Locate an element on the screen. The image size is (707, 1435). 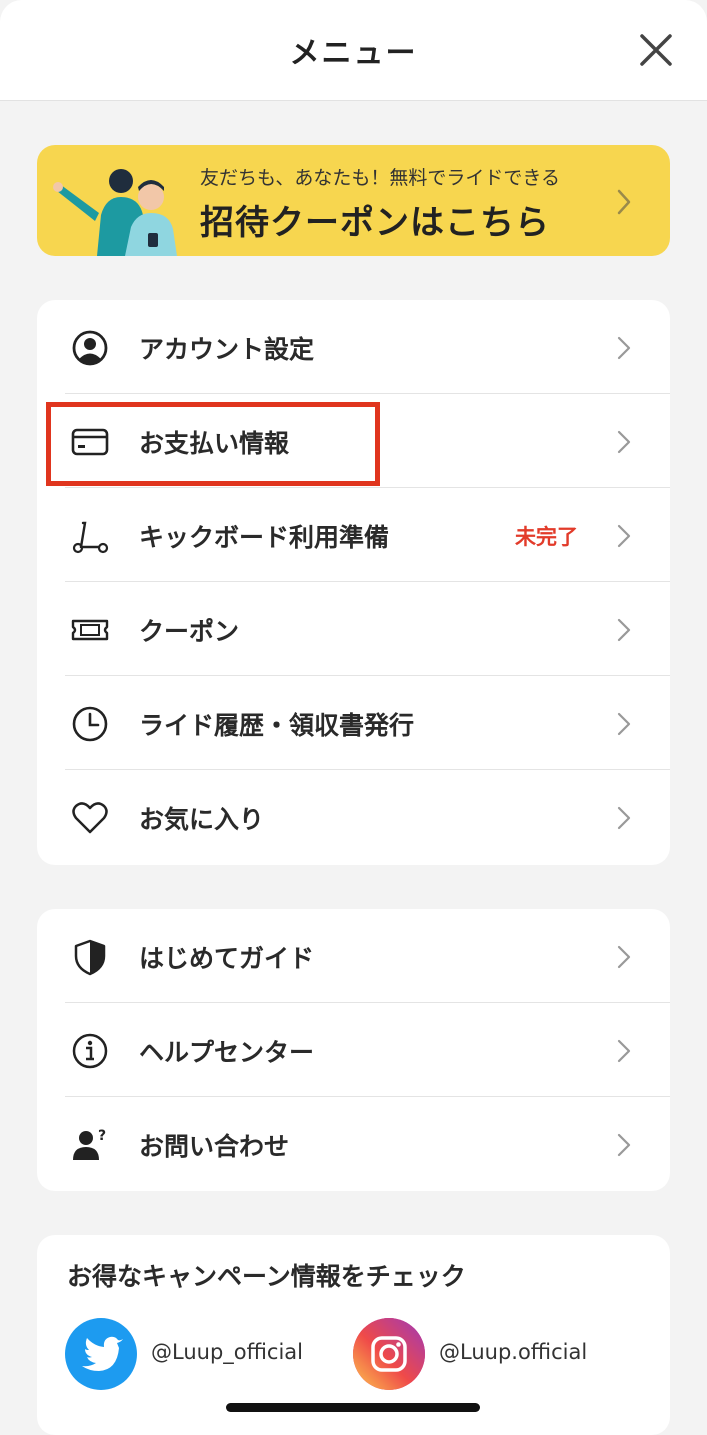
menu-item-kickboard-setup: キックボード利用準備 未完了 is located at coordinates (353, 535).